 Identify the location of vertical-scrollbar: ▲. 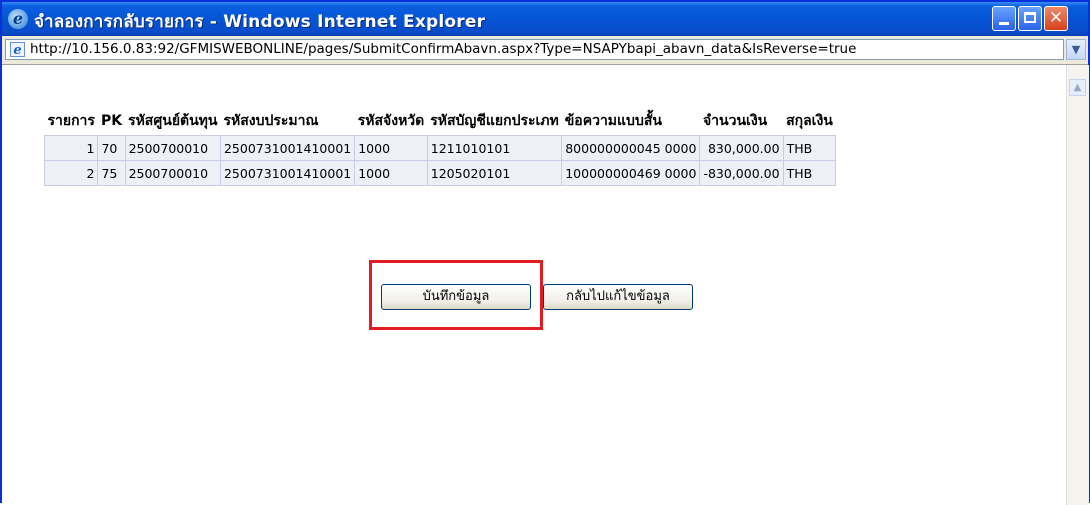
(1077, 285).